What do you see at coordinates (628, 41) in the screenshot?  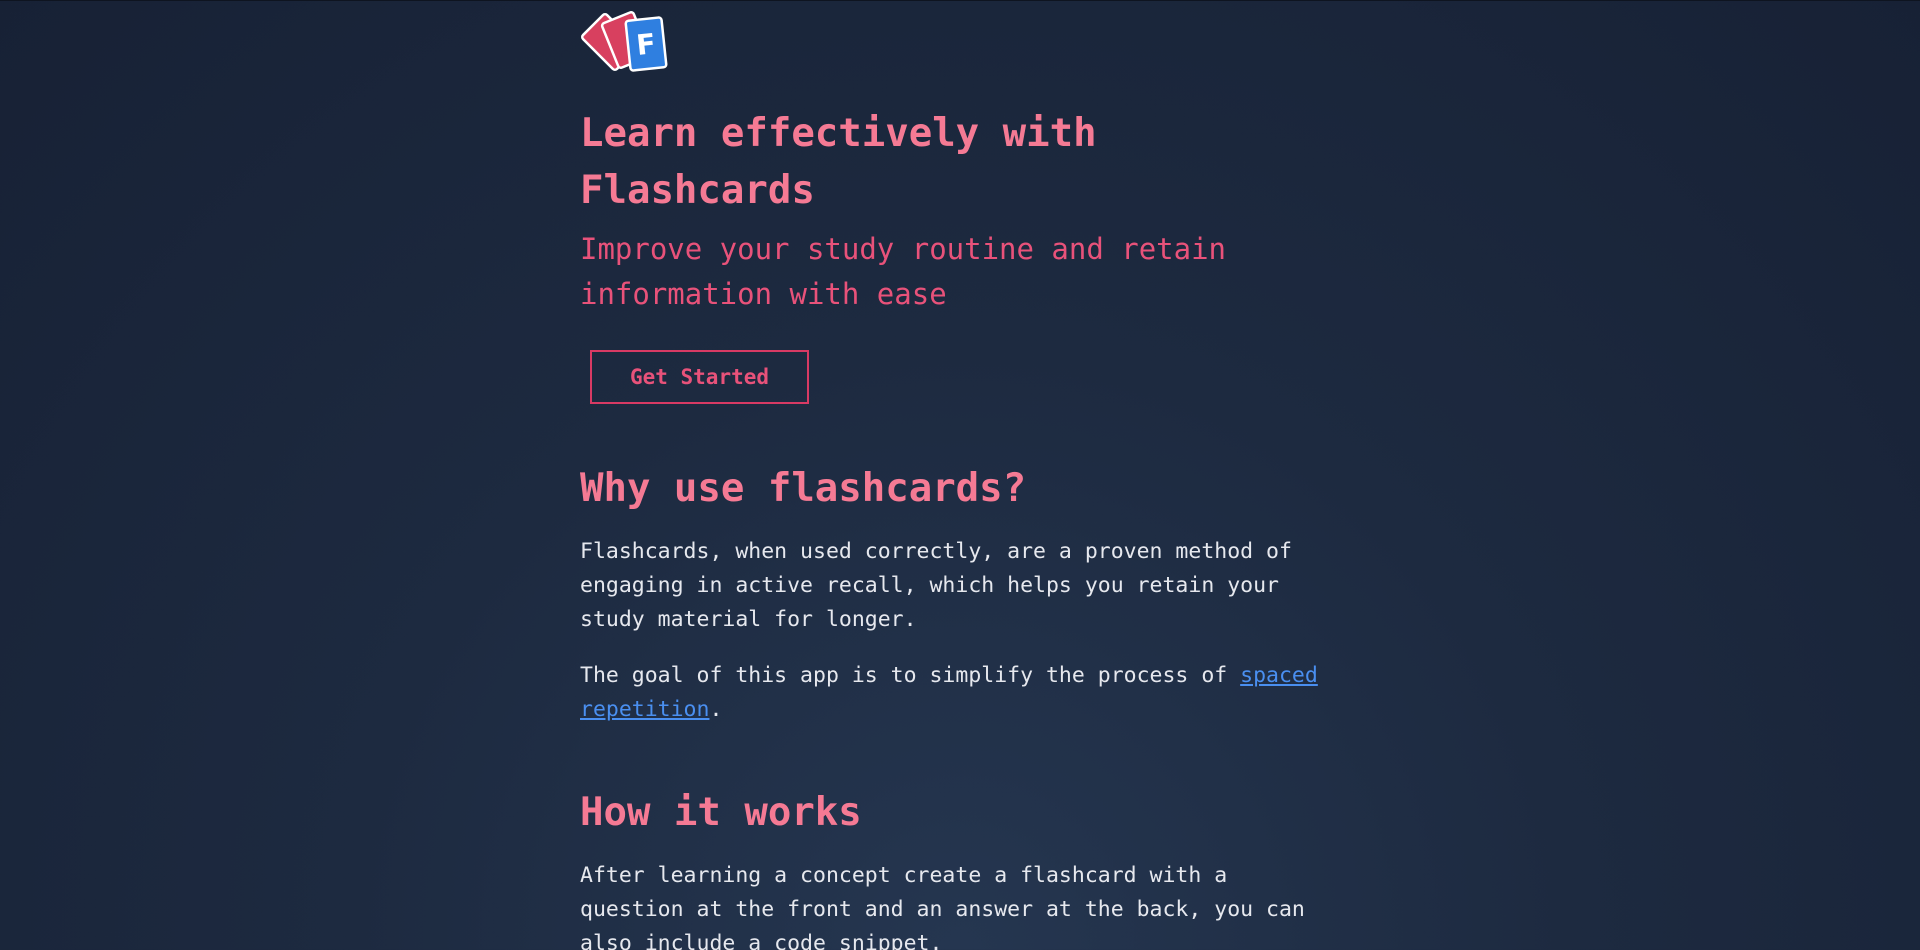 I see `flashcards-logo-icon: F` at bounding box center [628, 41].